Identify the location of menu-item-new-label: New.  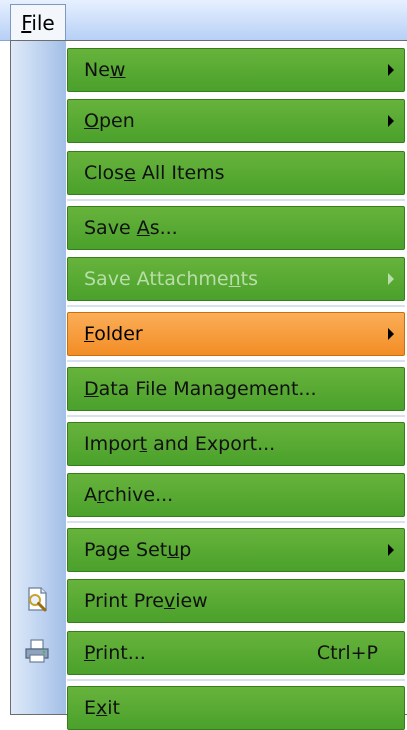
(105, 70).